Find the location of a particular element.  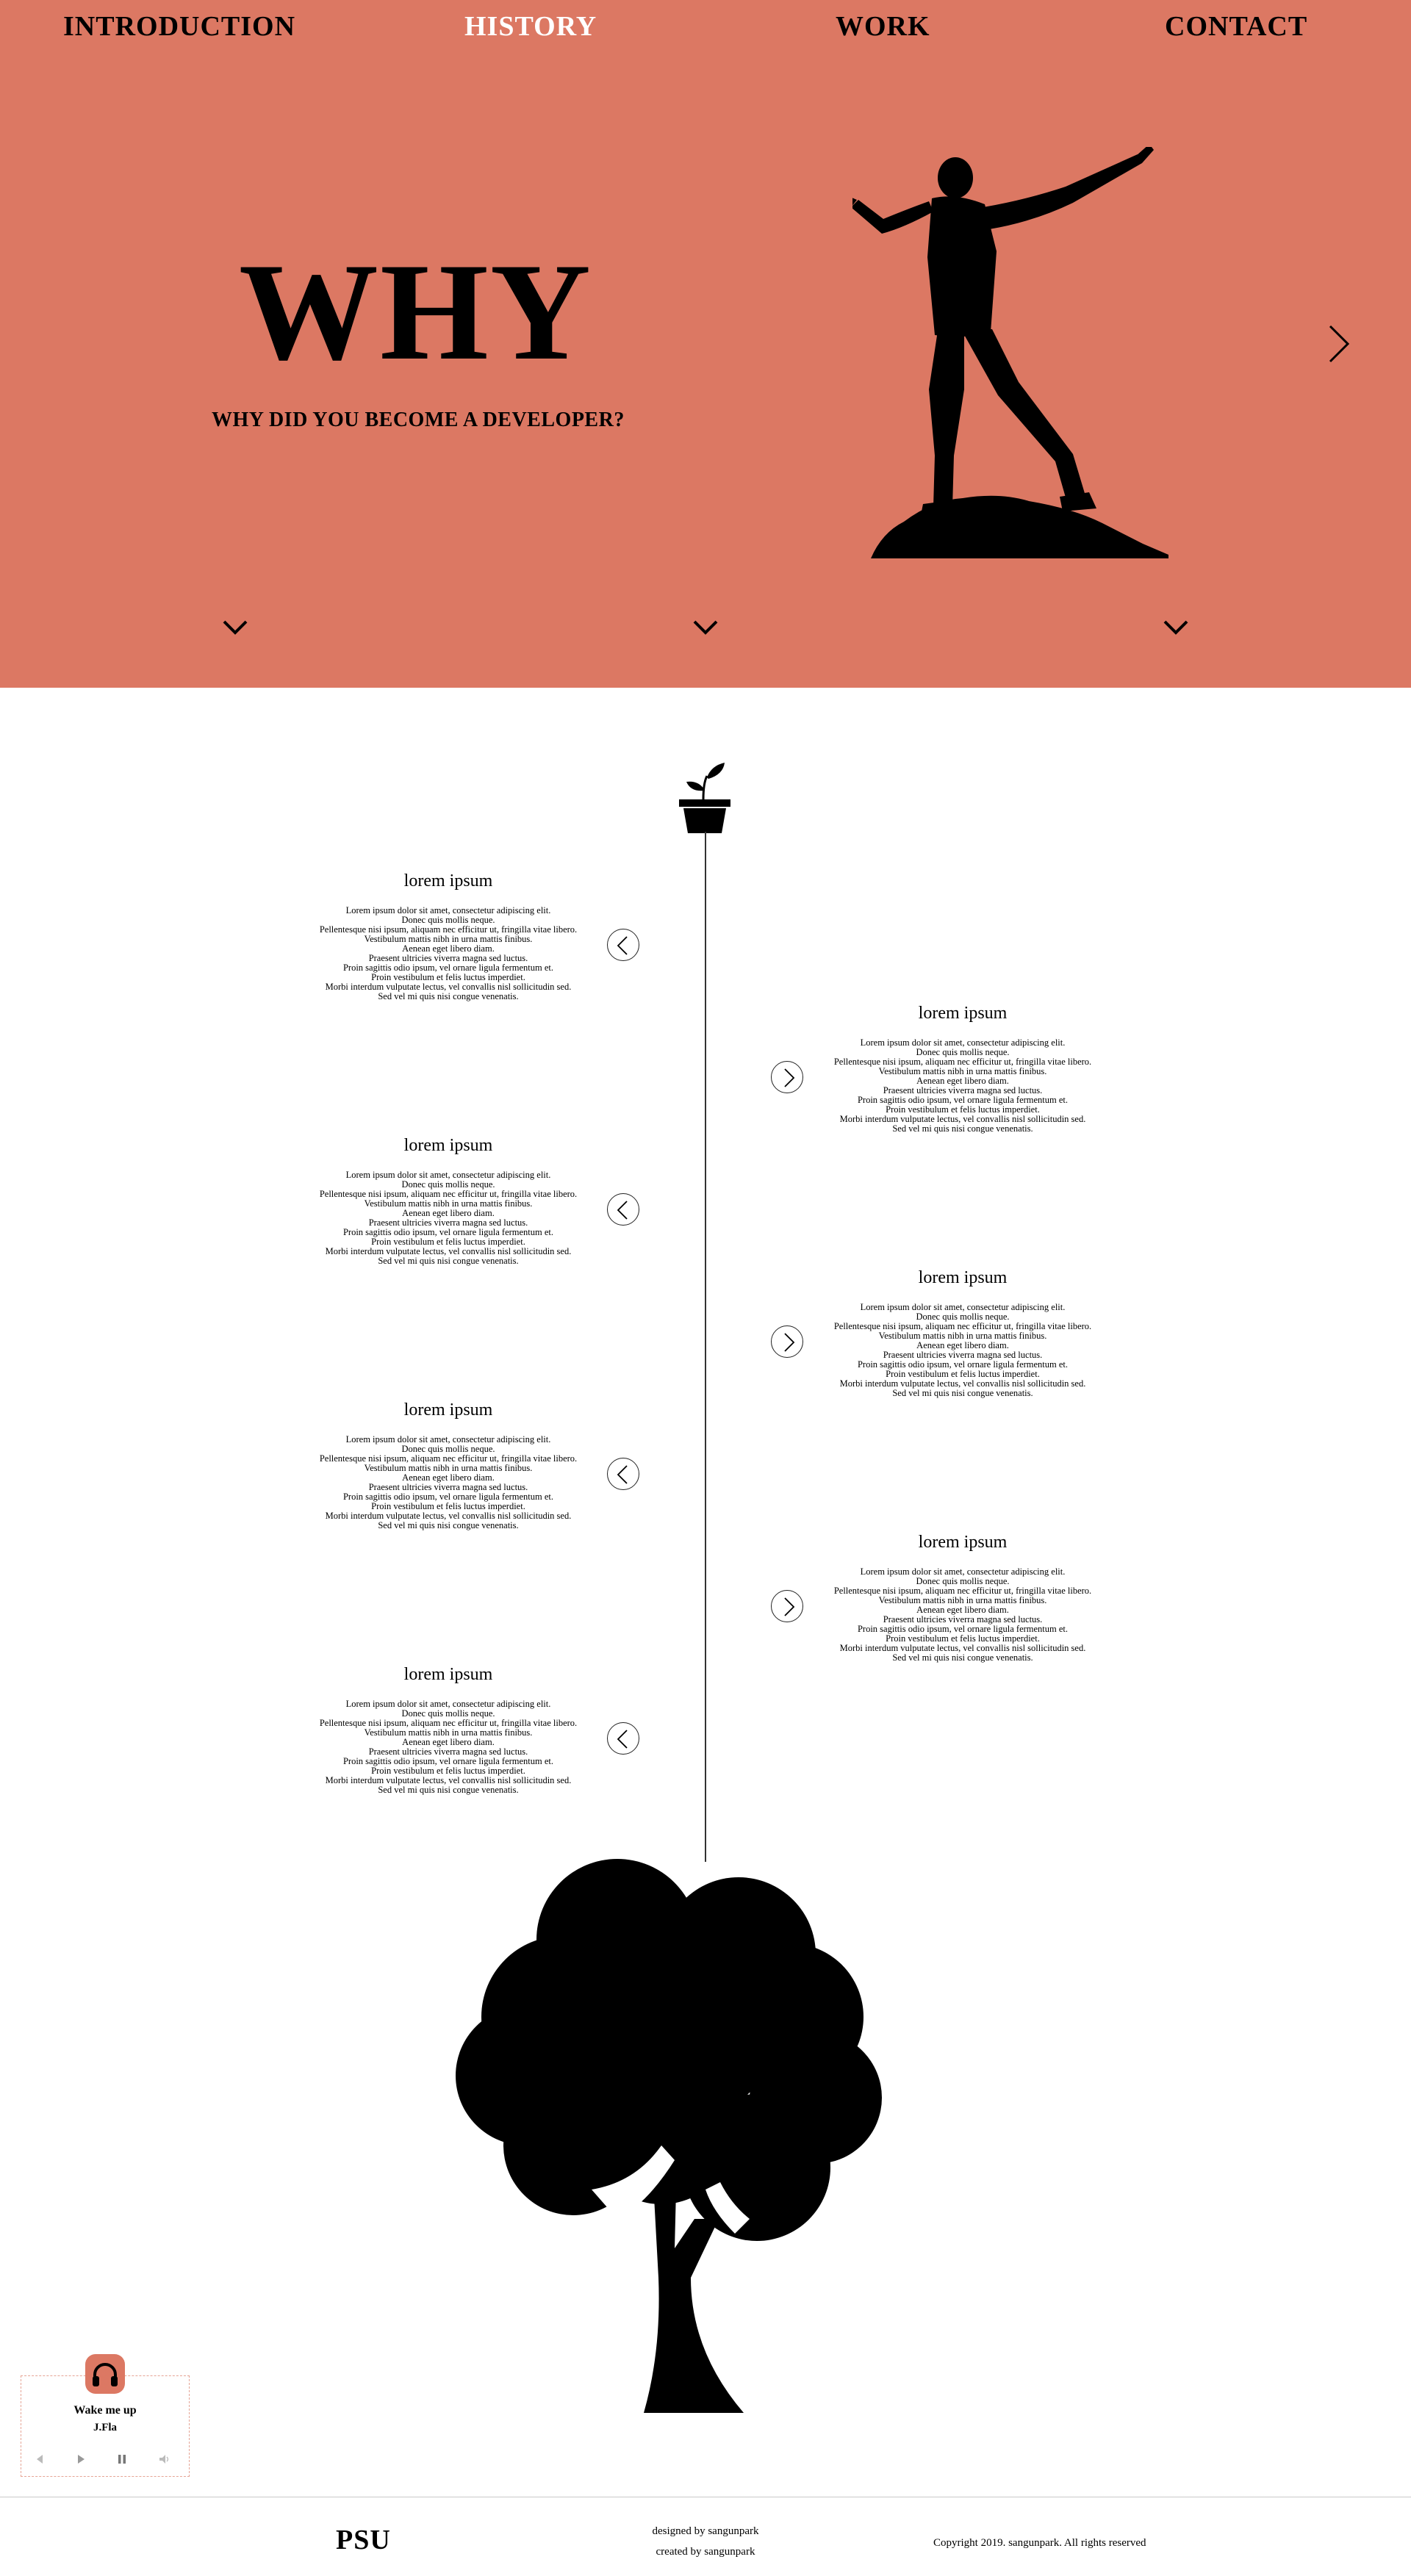

nav-history: HISTORY is located at coordinates (530, 26).